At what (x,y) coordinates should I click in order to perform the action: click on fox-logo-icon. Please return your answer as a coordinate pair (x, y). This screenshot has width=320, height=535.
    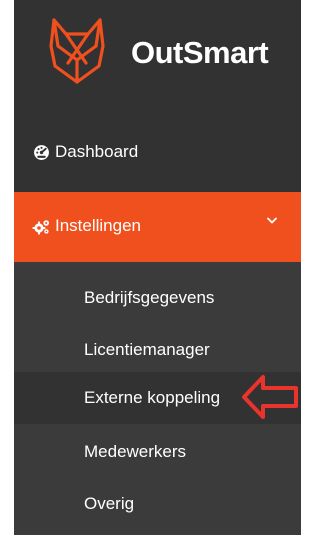
    Looking at the image, I should click on (77, 51).